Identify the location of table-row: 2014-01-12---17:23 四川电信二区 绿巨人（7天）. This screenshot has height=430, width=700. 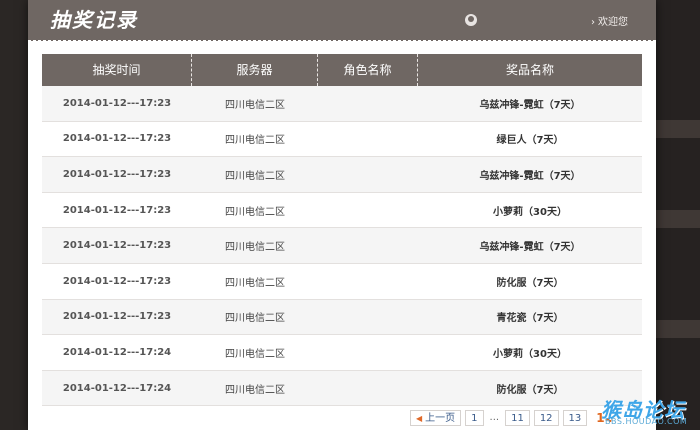
(342, 139).